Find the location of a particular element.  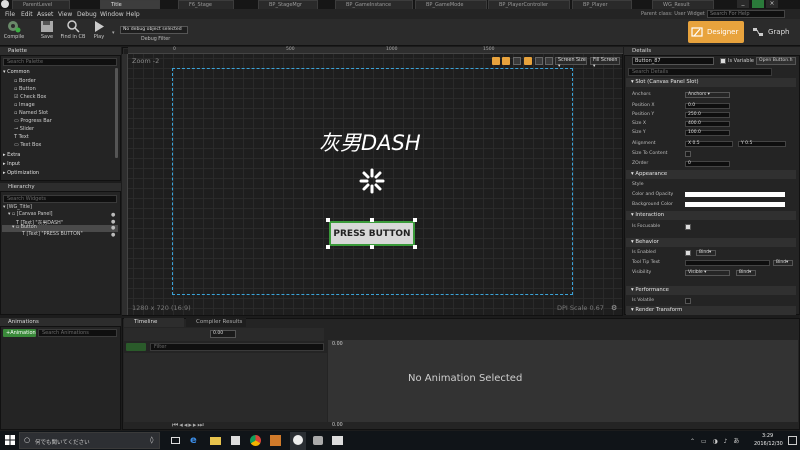

background-color-swatch is located at coordinates (735, 204).